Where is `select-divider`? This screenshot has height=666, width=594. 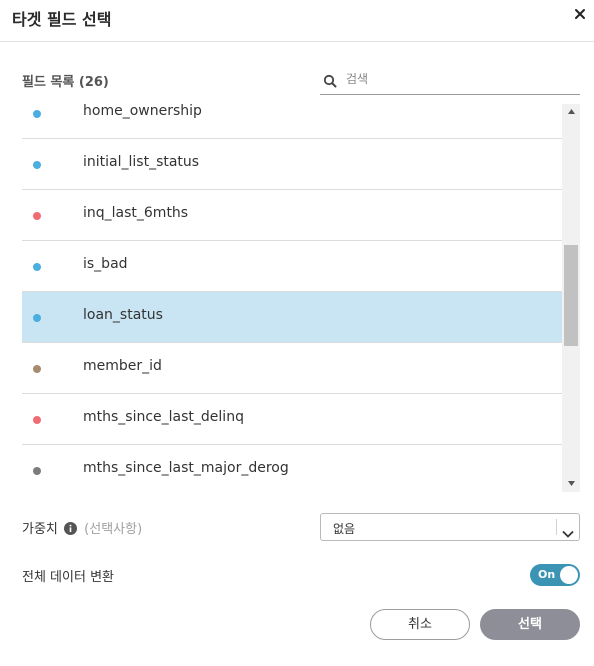 select-divider is located at coordinates (556, 527).